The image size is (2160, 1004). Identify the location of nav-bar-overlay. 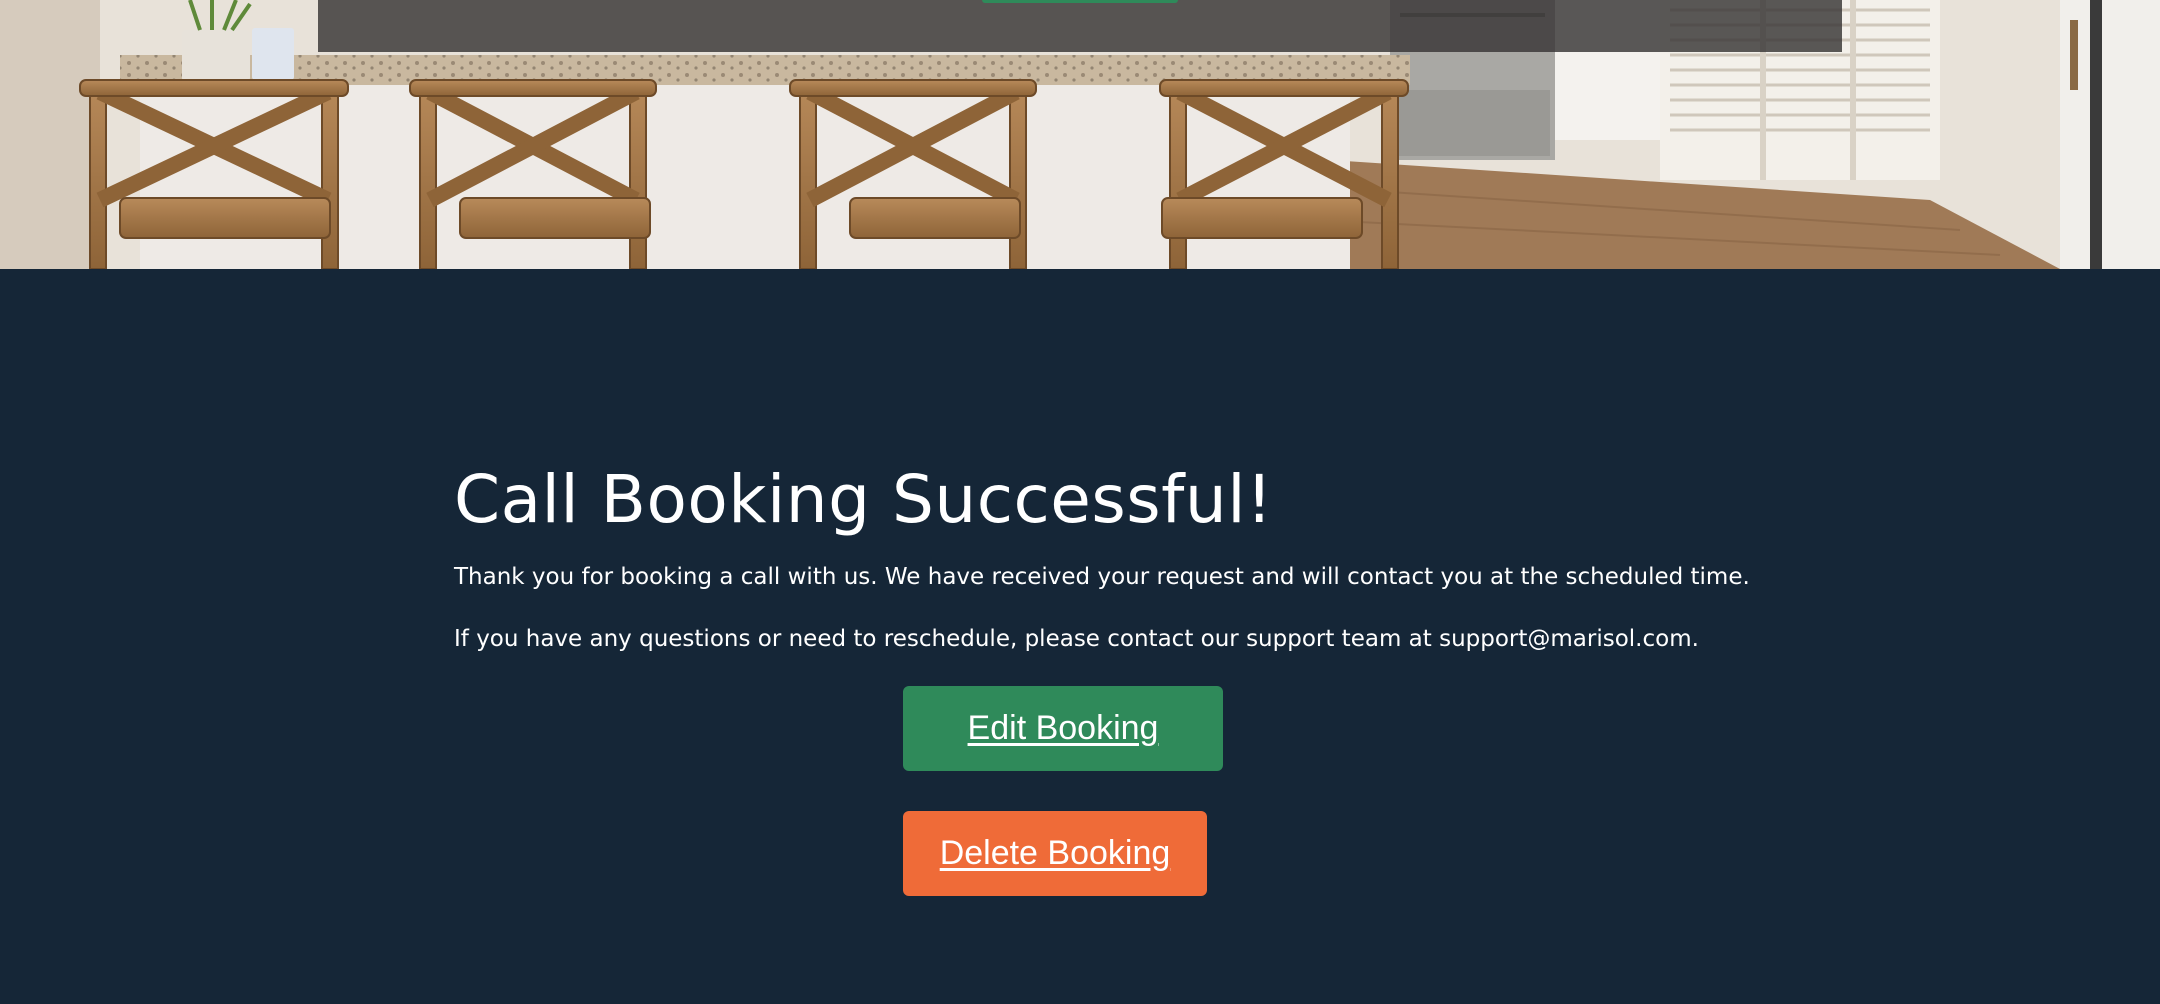
(1080, 26).